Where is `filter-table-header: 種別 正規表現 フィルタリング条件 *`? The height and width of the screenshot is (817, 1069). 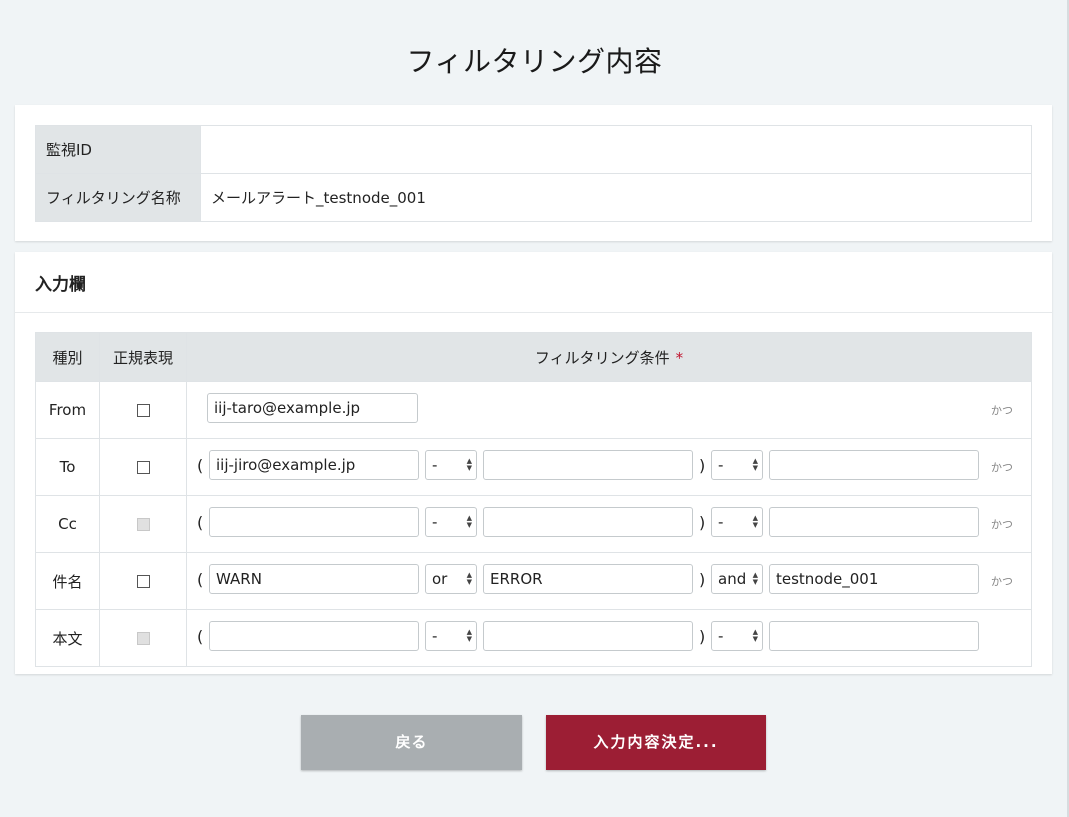 filter-table-header: 種別 正規表現 フィルタリング条件 * is located at coordinates (533, 357).